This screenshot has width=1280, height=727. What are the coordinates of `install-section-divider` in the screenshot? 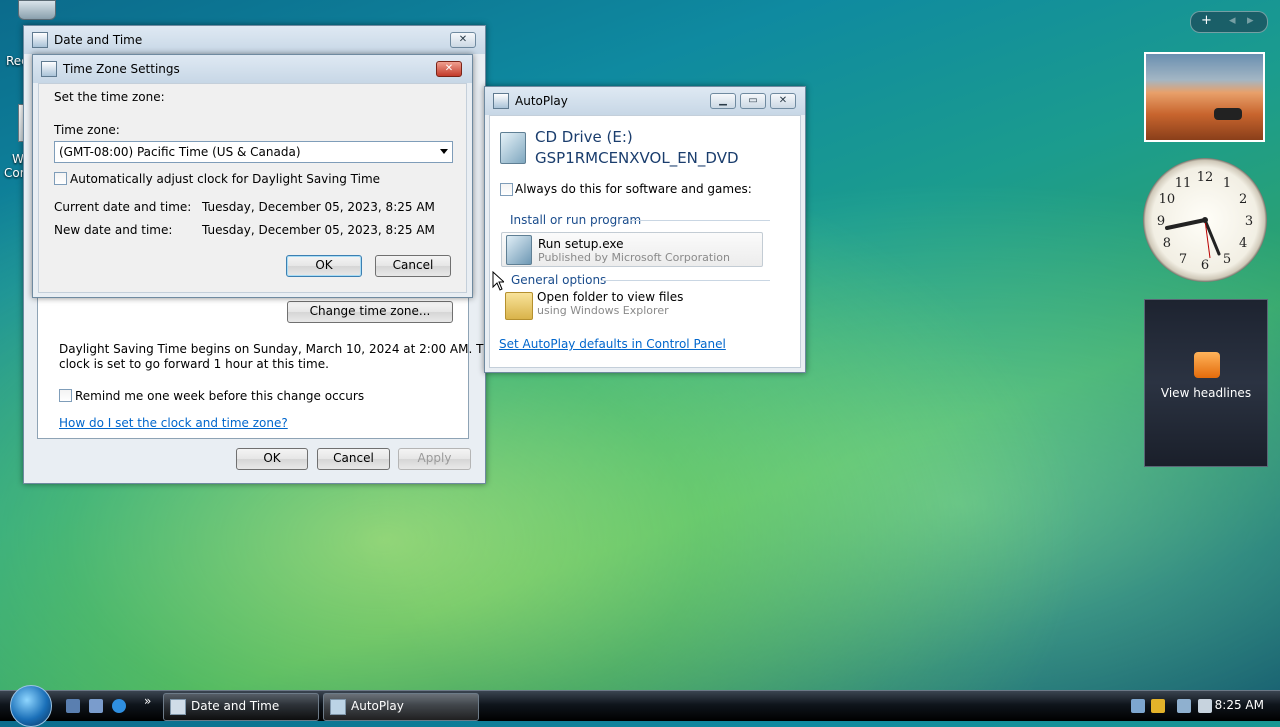 It's located at (700, 220).